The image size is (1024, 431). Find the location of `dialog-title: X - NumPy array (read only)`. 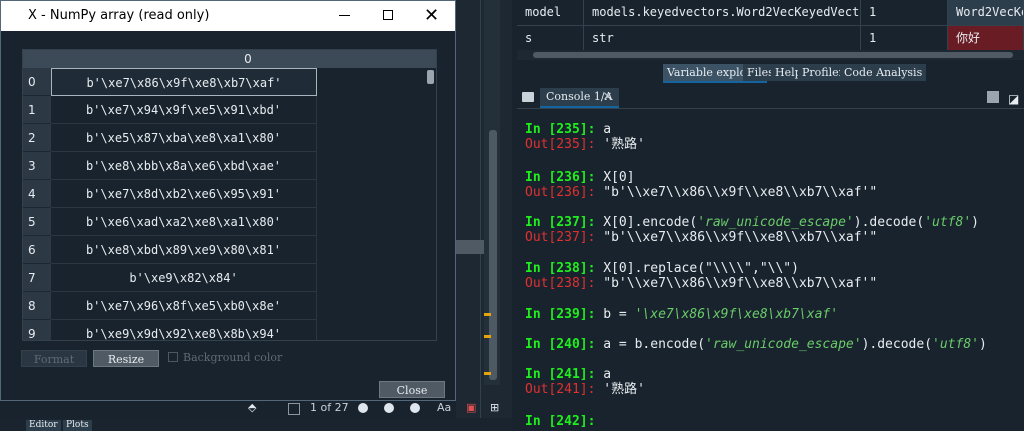

dialog-title: X - NumPy array (read only) is located at coordinates (119, 15).